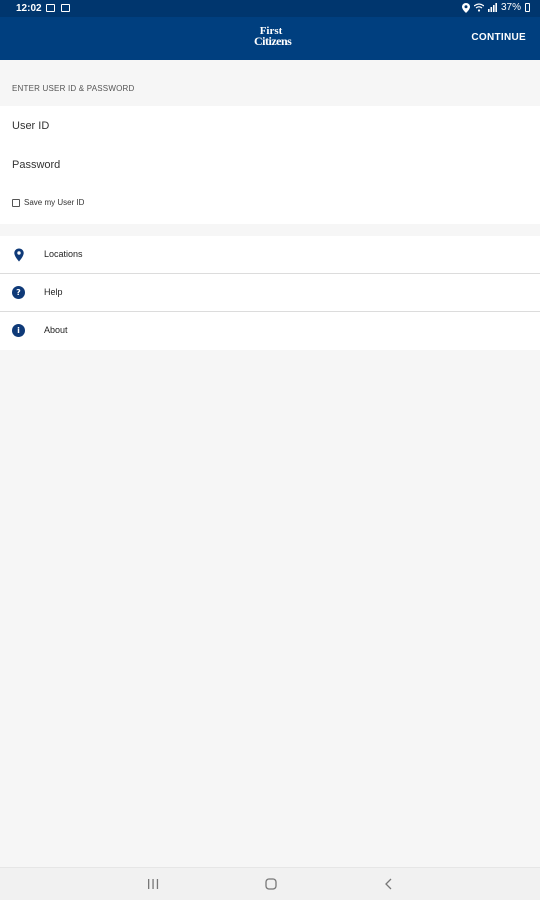 Image resolution: width=540 pixels, height=900 pixels. I want to click on save-user-id-row: Save my User ID, so click(48, 202).